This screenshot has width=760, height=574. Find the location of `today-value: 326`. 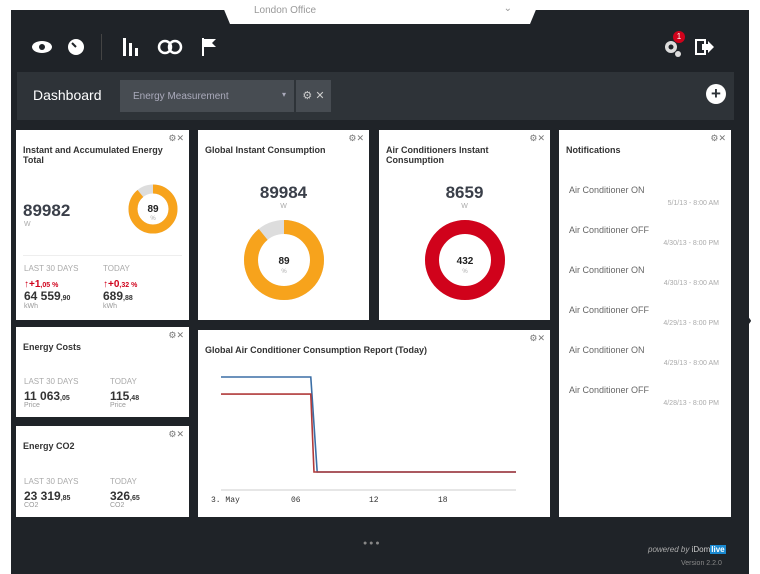

today-value: 326 is located at coordinates (120, 496).